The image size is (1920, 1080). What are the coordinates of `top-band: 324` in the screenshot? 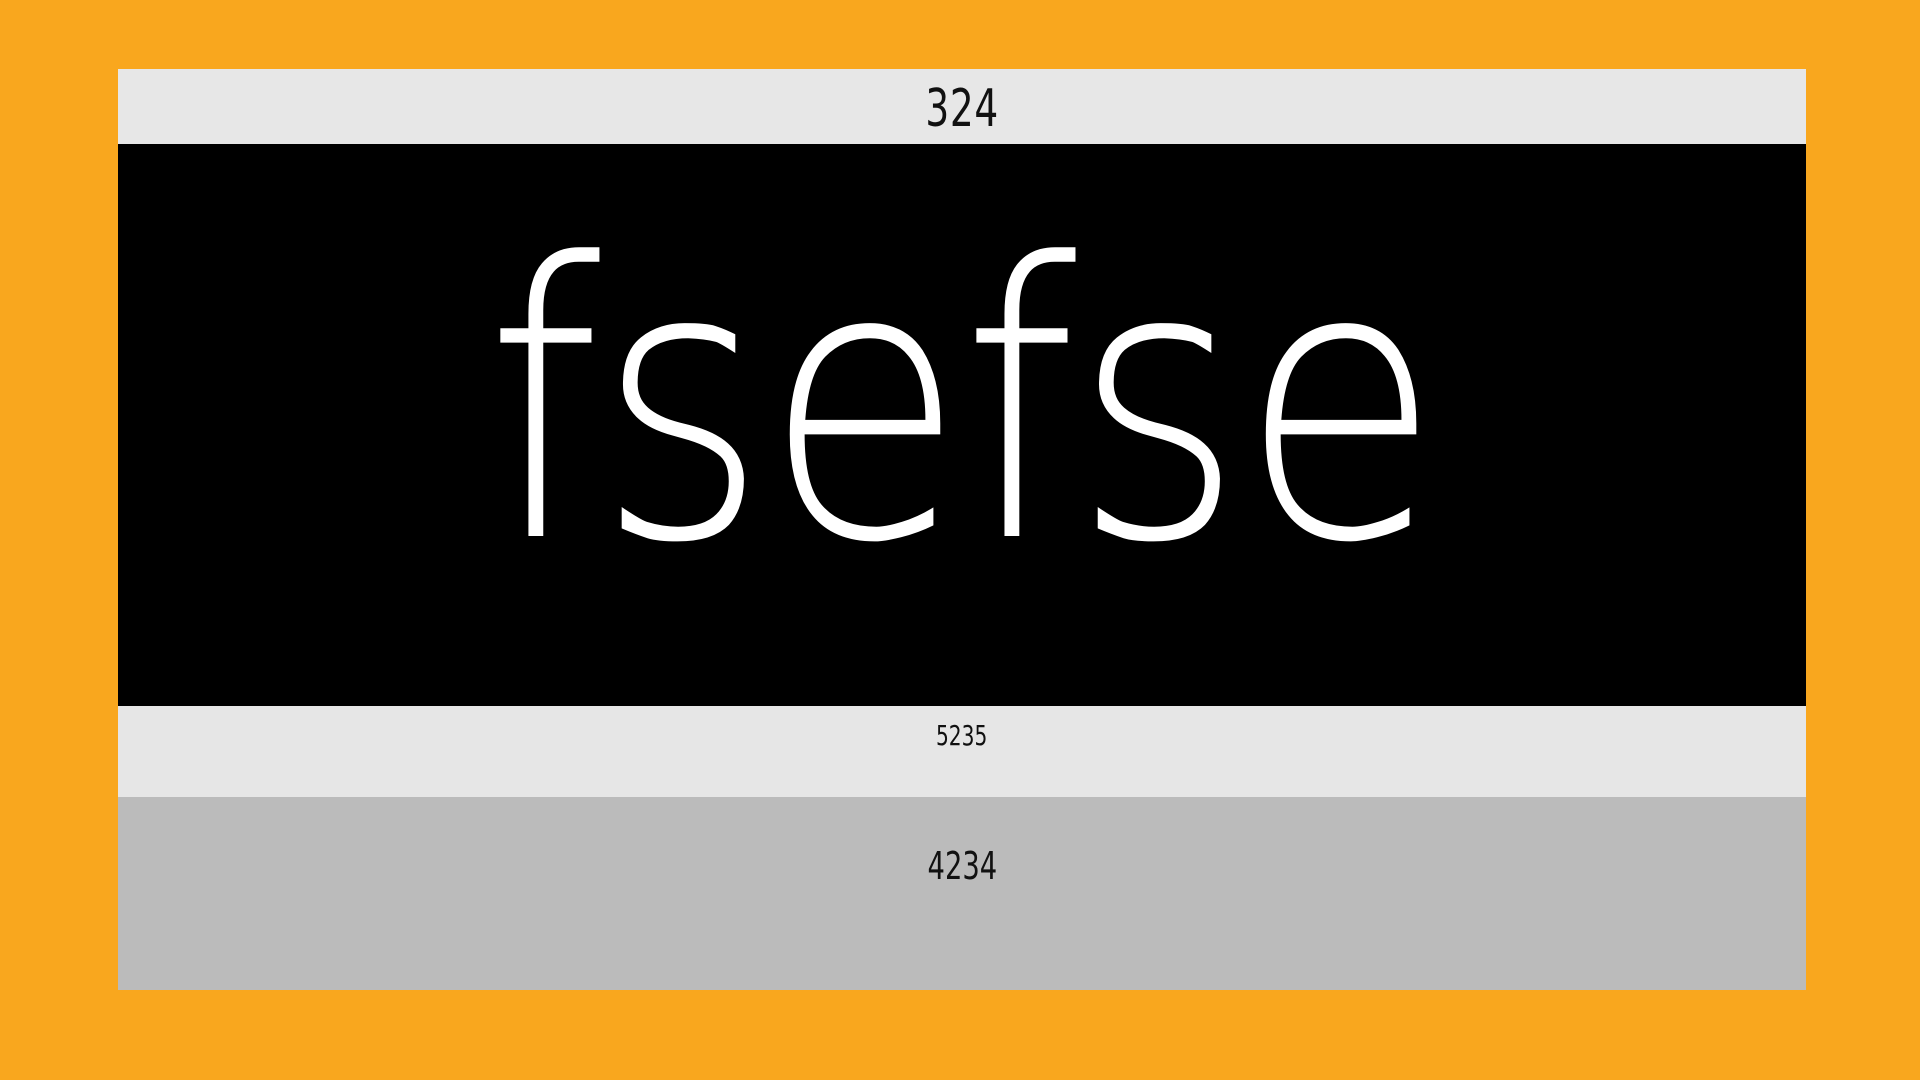 It's located at (962, 106).